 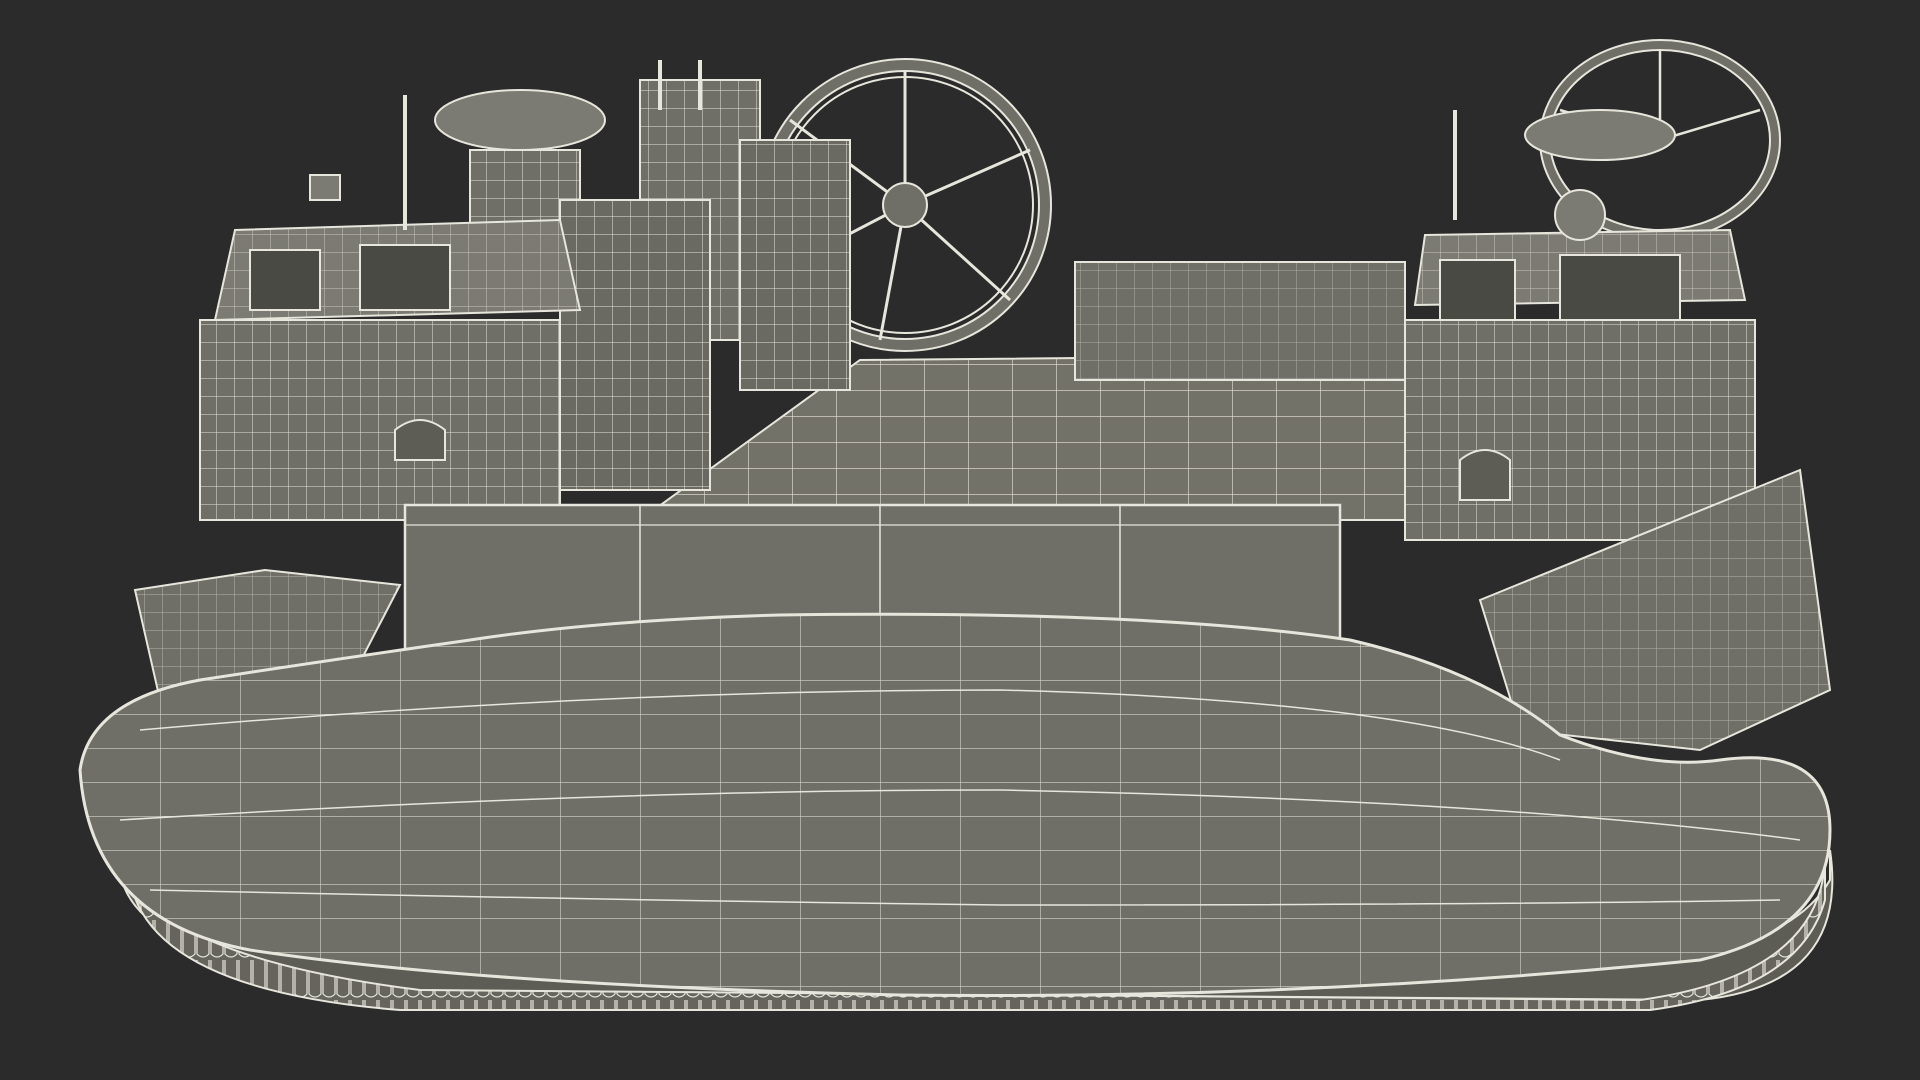 I want to click on right-control-cabin, so click(x=1580, y=325).